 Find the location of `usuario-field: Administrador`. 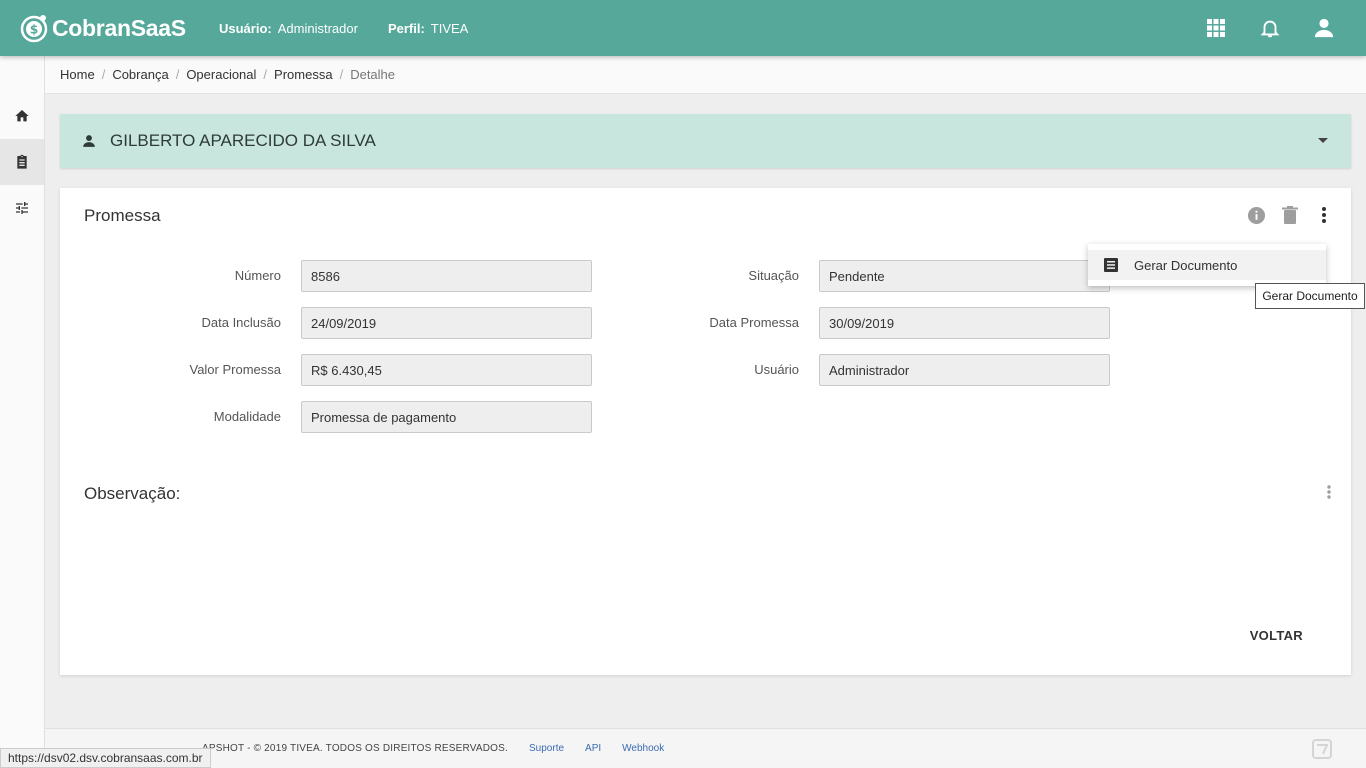

usuario-field: Administrador is located at coordinates (964, 370).